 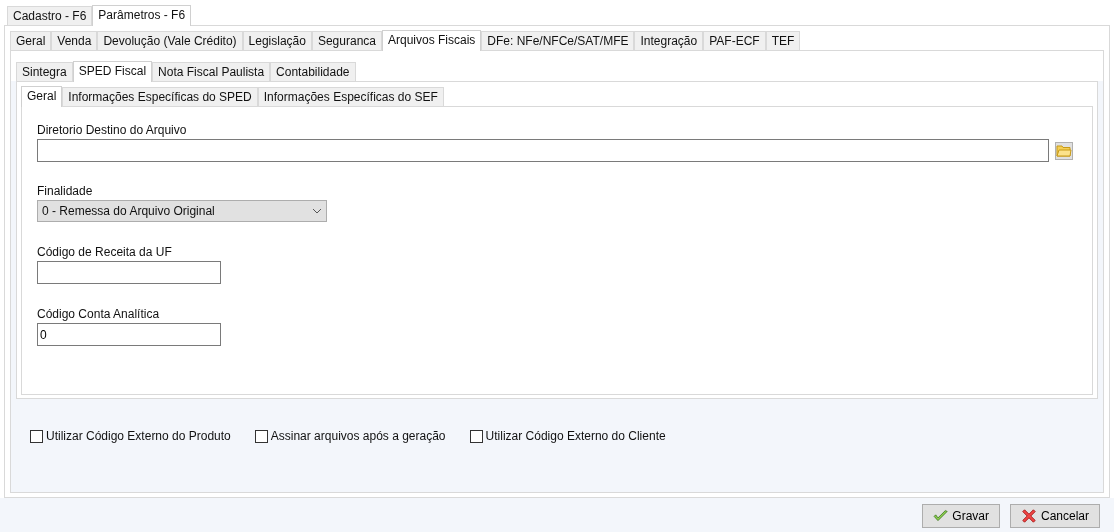 What do you see at coordinates (170, 40) in the screenshot?
I see `tab: Devolução (Vale Crédito)` at bounding box center [170, 40].